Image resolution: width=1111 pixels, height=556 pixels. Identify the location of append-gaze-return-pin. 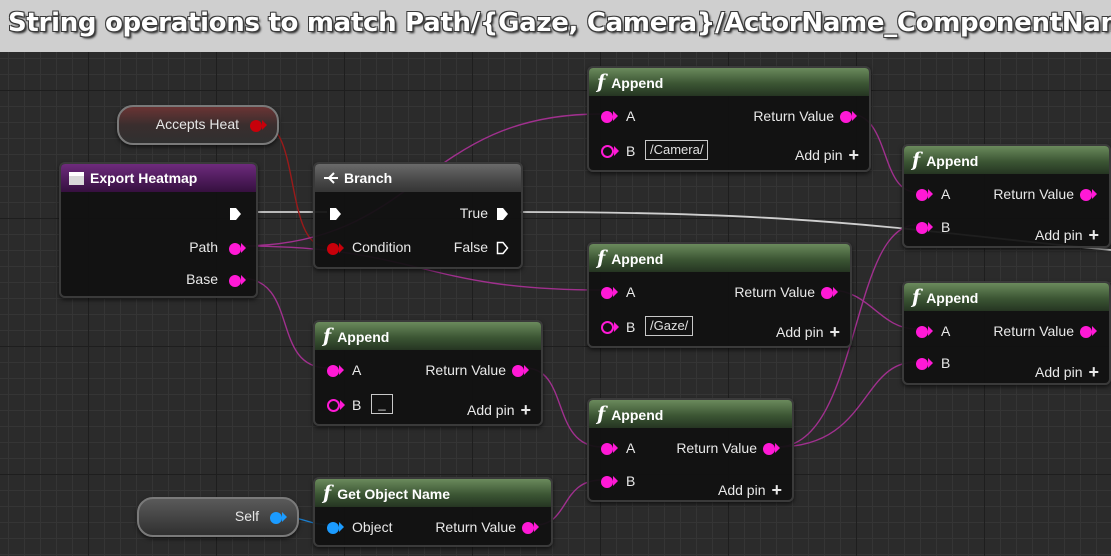
(829, 293).